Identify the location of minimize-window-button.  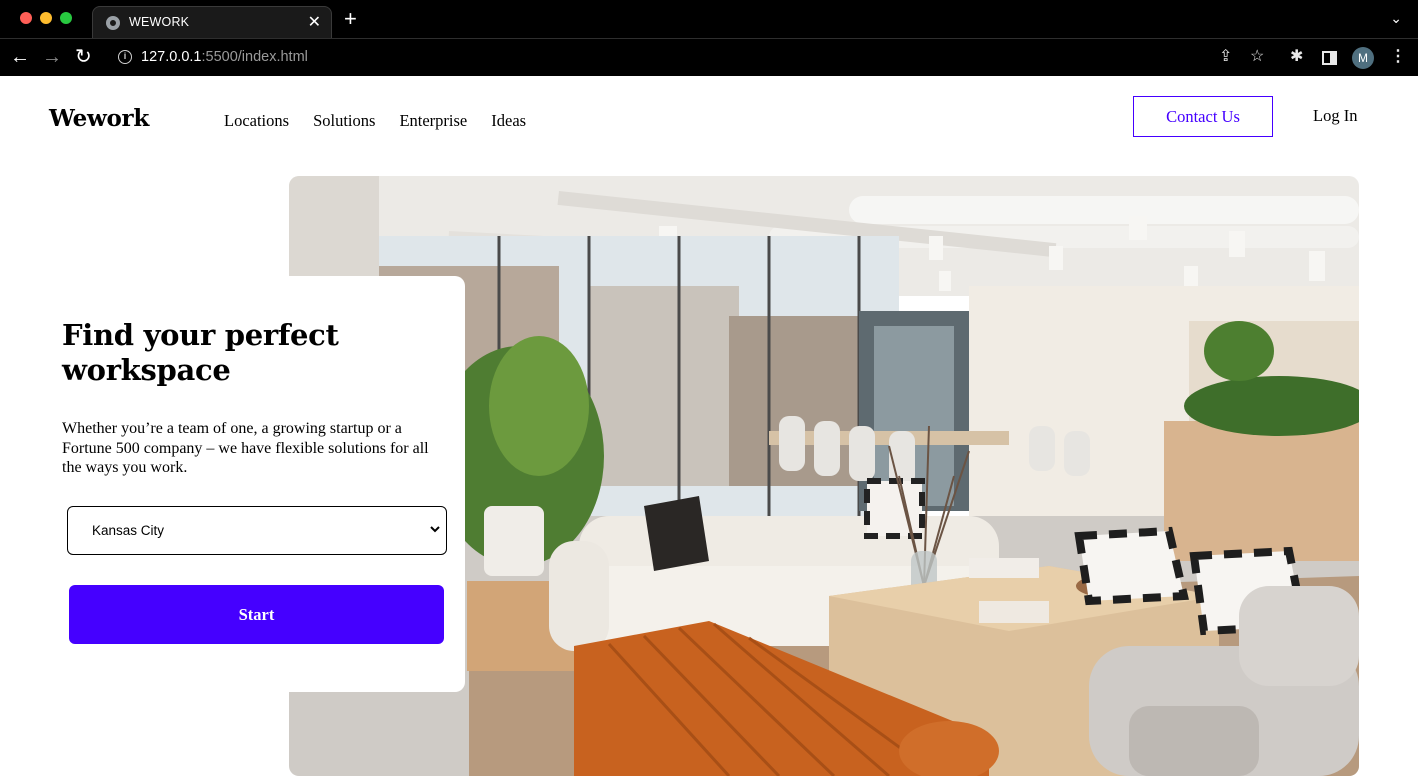
(46, 18).